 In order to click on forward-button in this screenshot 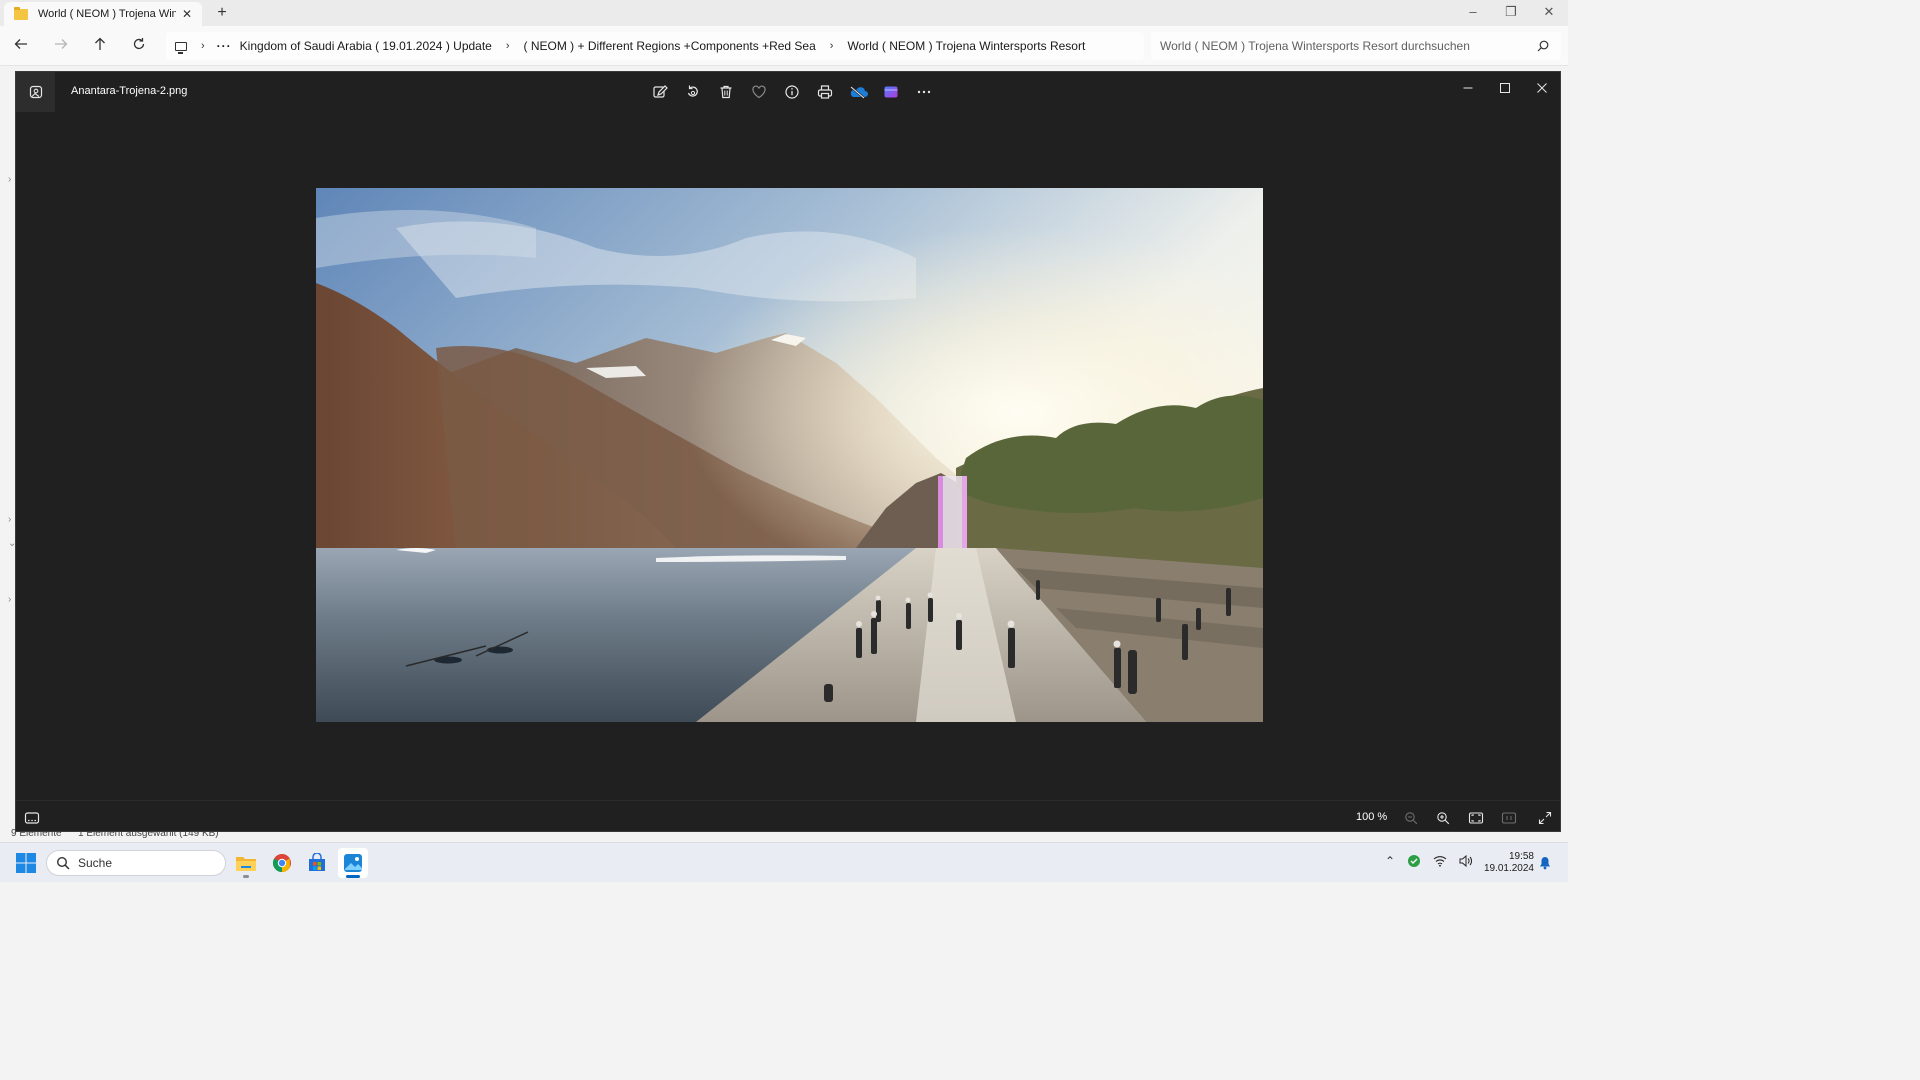, I will do `click(61, 46)`.